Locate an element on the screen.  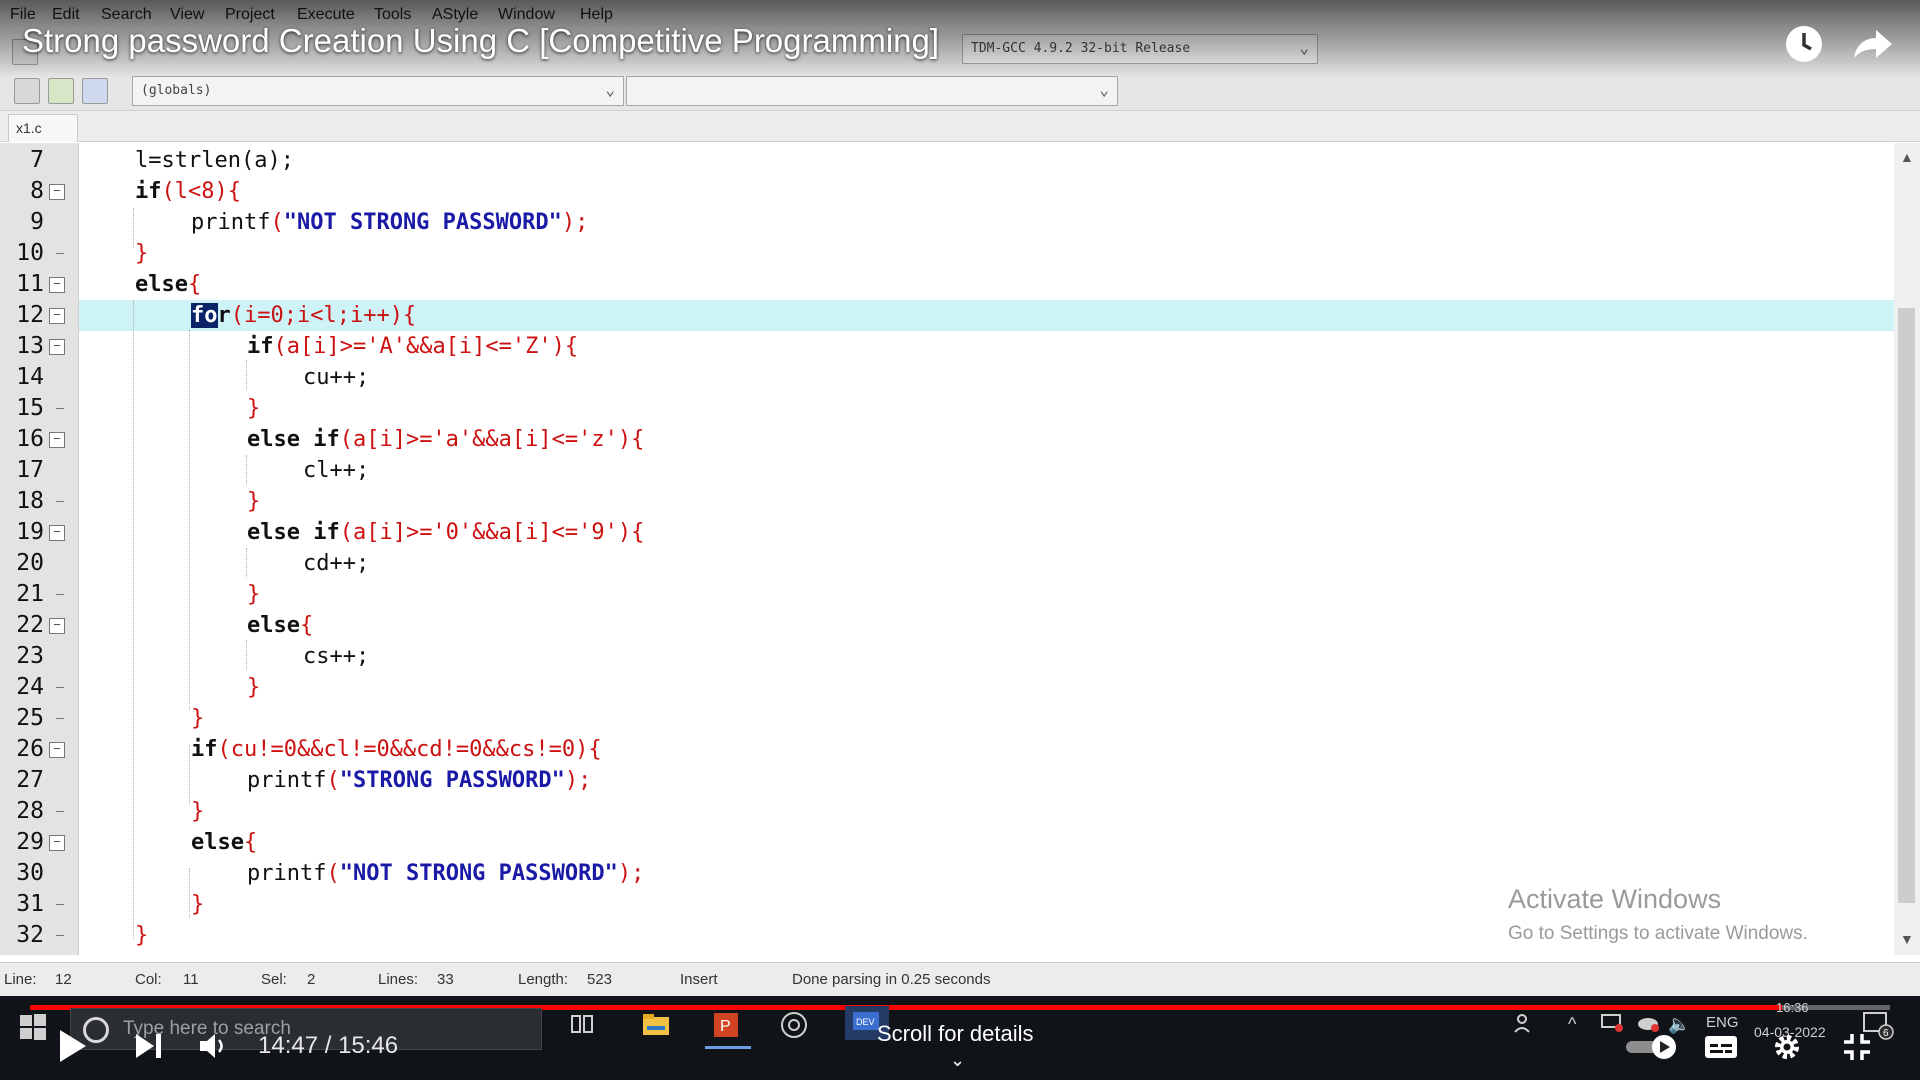
status-mode: Insert is located at coordinates (699, 979).